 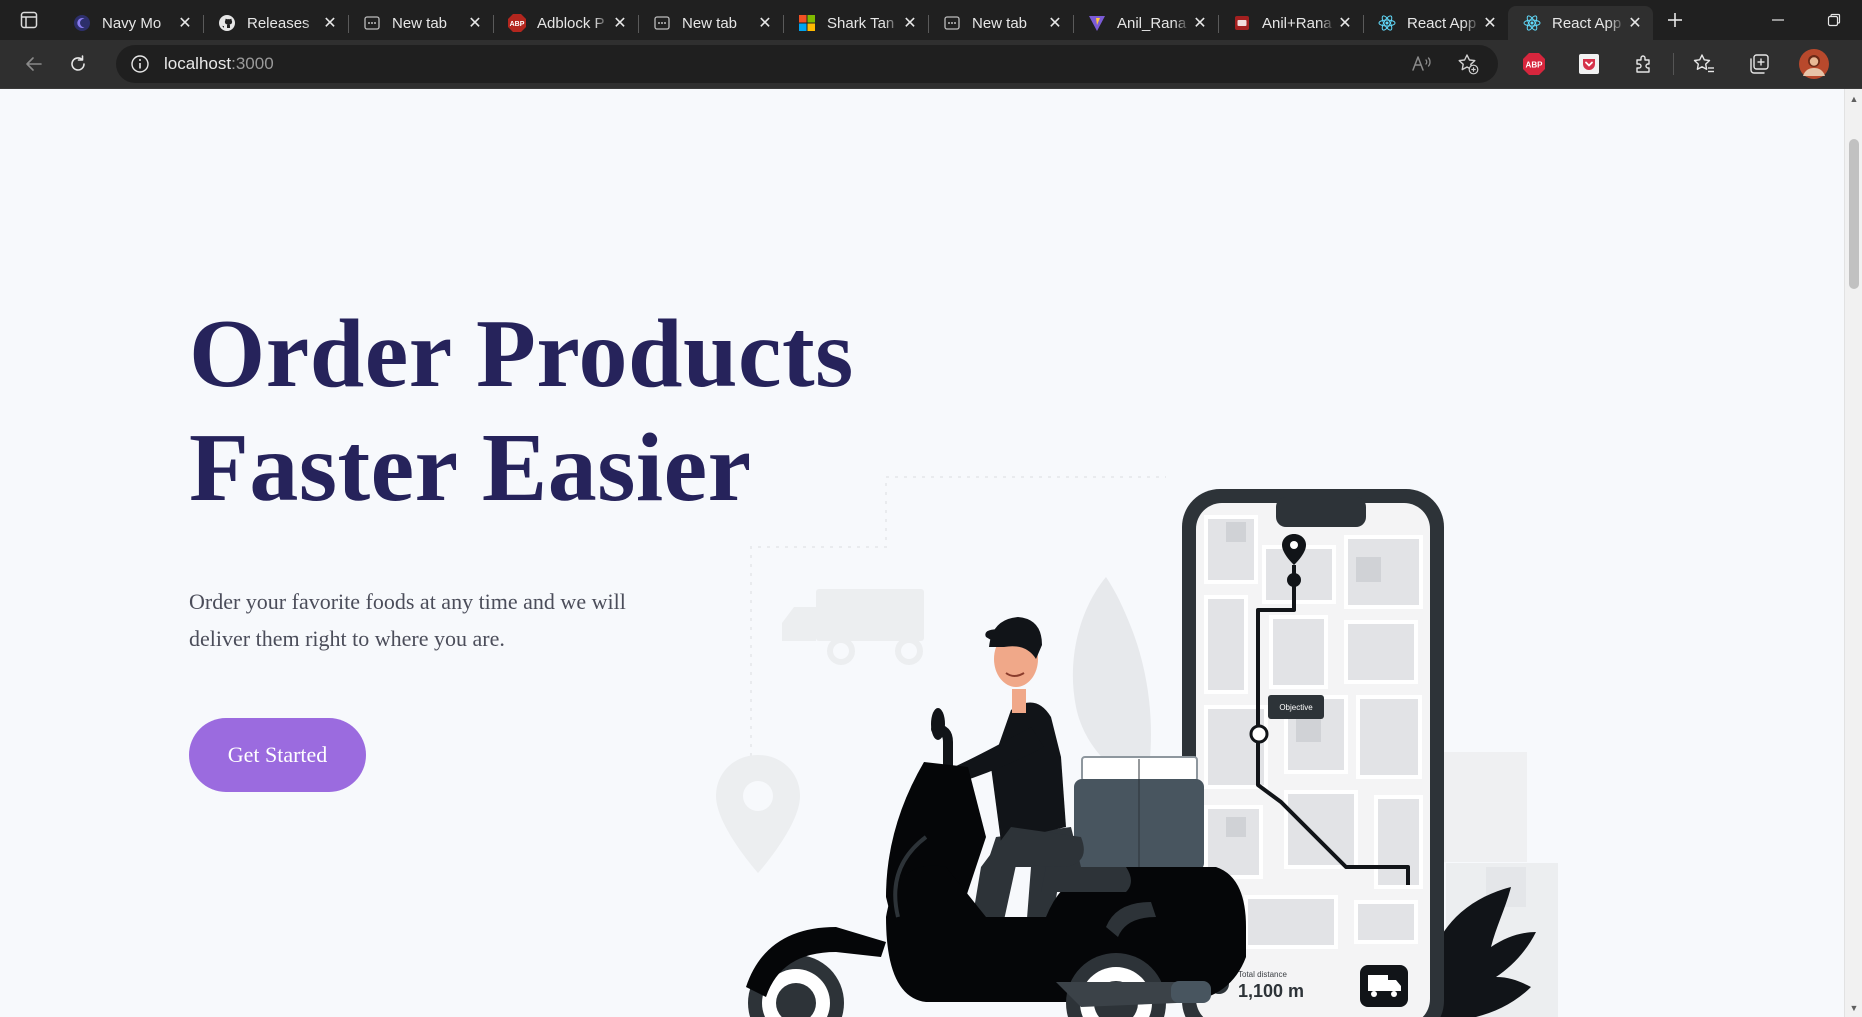 I want to click on distance-value: 1,100 m, so click(x=1271, y=991).